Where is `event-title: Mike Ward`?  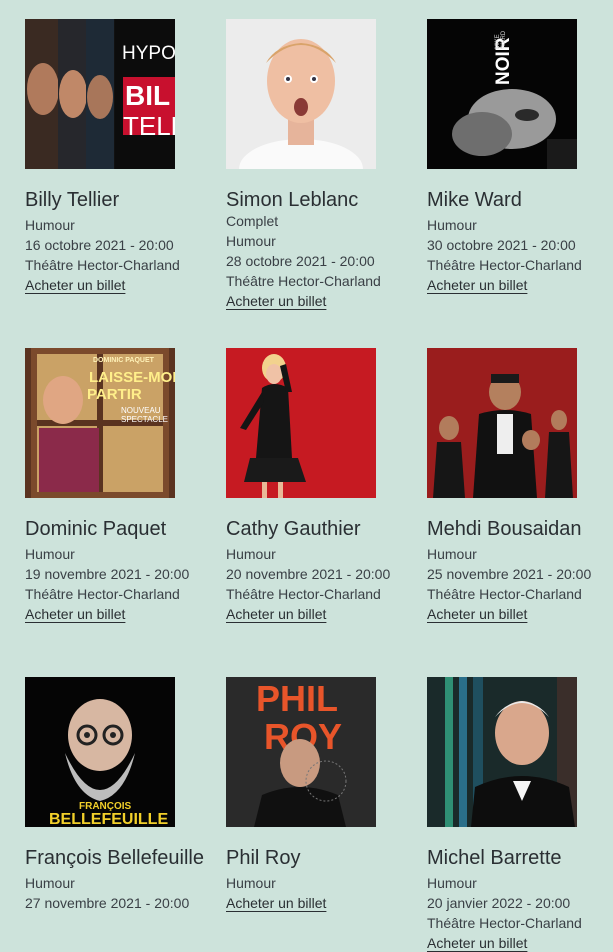
event-title: Mike Ward is located at coordinates (474, 200).